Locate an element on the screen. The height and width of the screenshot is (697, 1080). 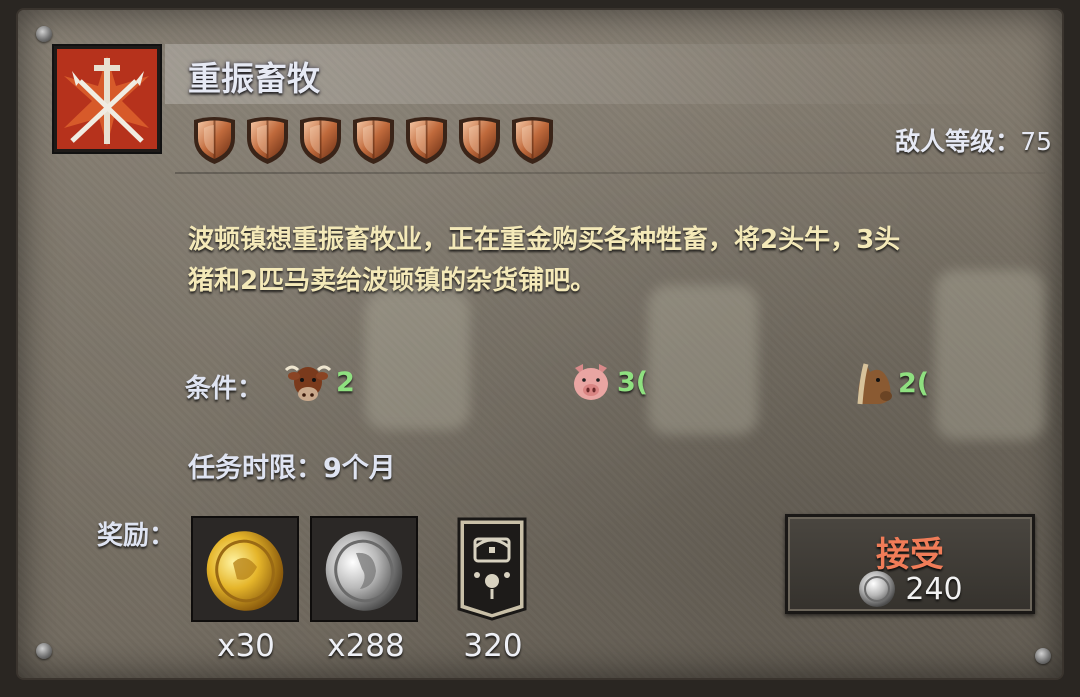
horse-count: 2( is located at coordinates (914, 383).